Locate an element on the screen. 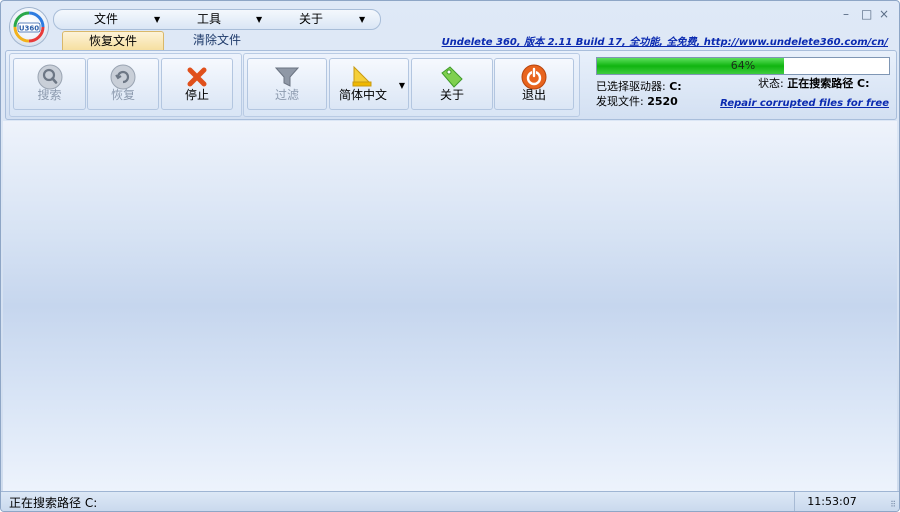 The height and width of the screenshot is (512, 900). app-logo: U360 is located at coordinates (29, 27).